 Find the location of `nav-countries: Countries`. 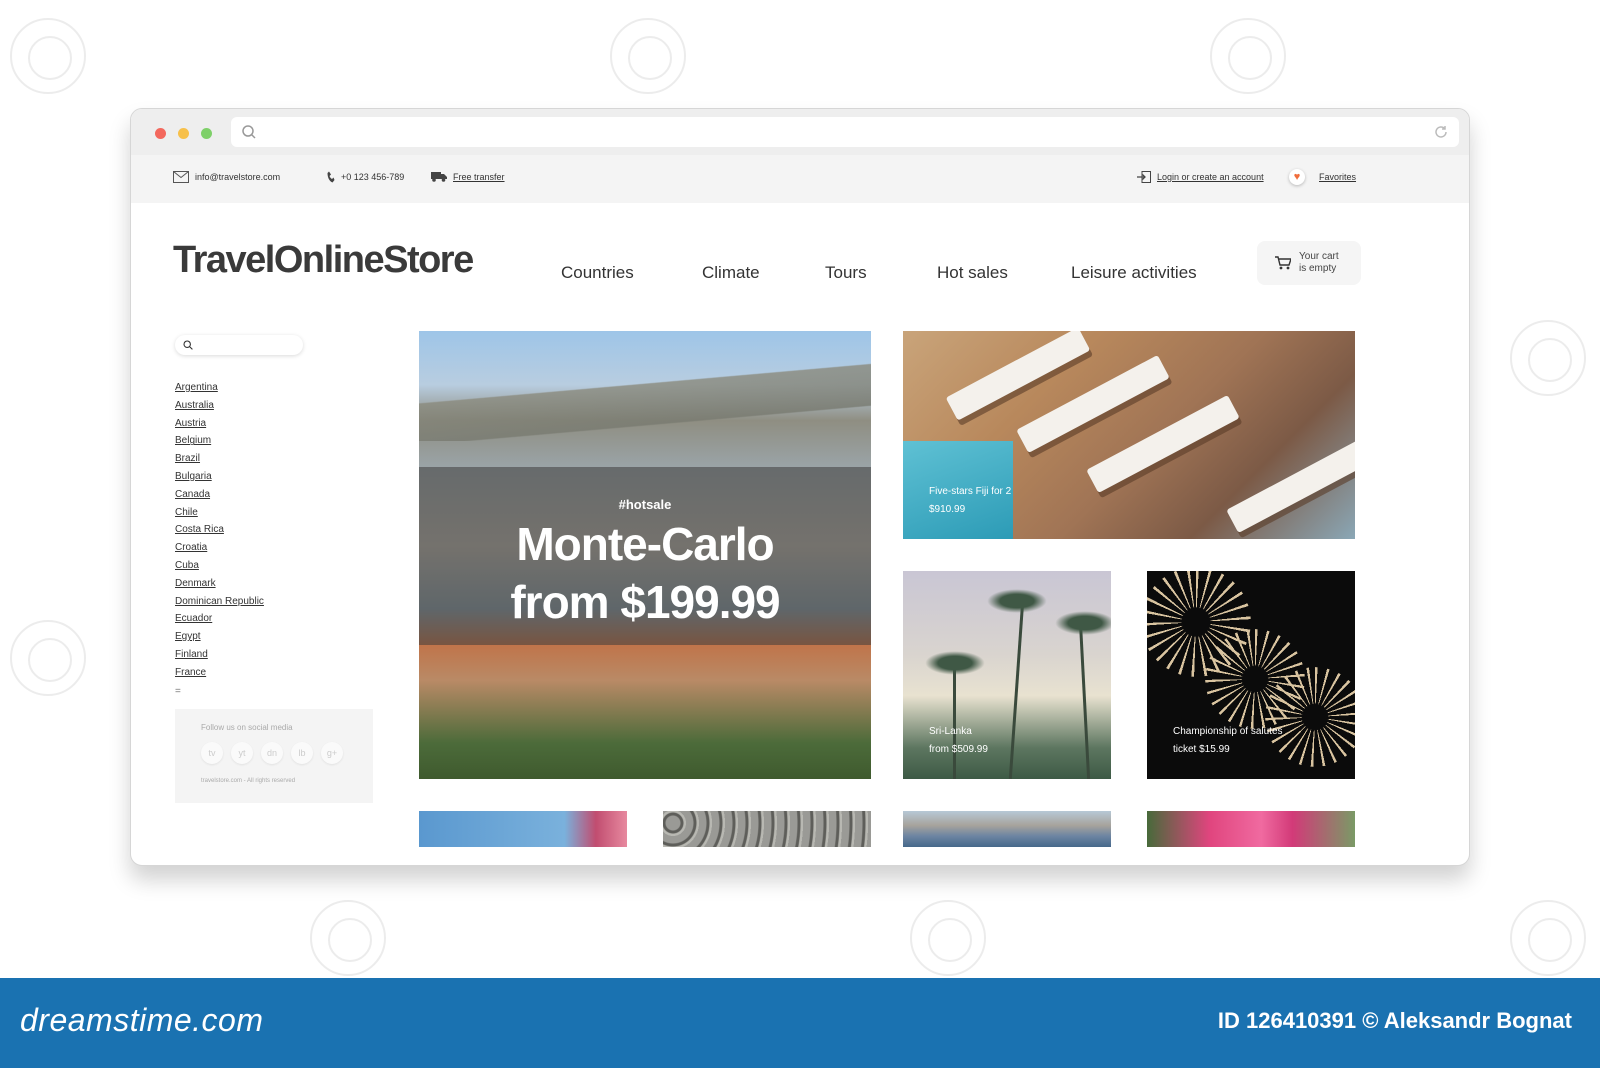

nav-countries: Countries is located at coordinates (597, 273).